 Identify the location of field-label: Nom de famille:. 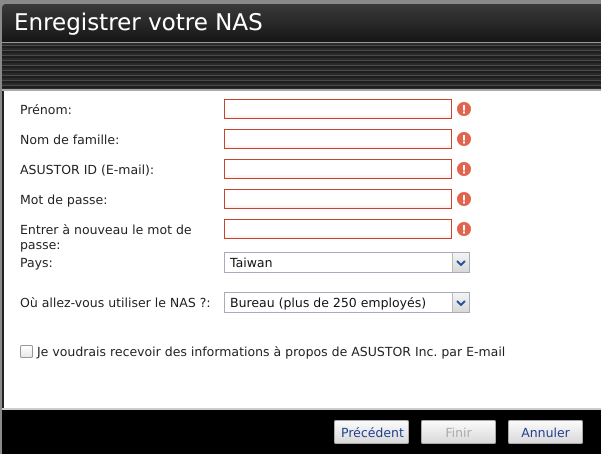
(70, 139).